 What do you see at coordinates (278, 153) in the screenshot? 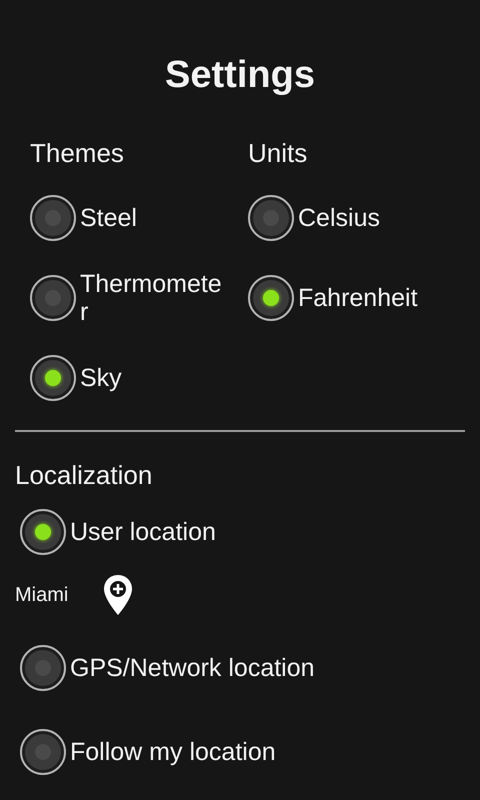
I see `section-heading: Units` at bounding box center [278, 153].